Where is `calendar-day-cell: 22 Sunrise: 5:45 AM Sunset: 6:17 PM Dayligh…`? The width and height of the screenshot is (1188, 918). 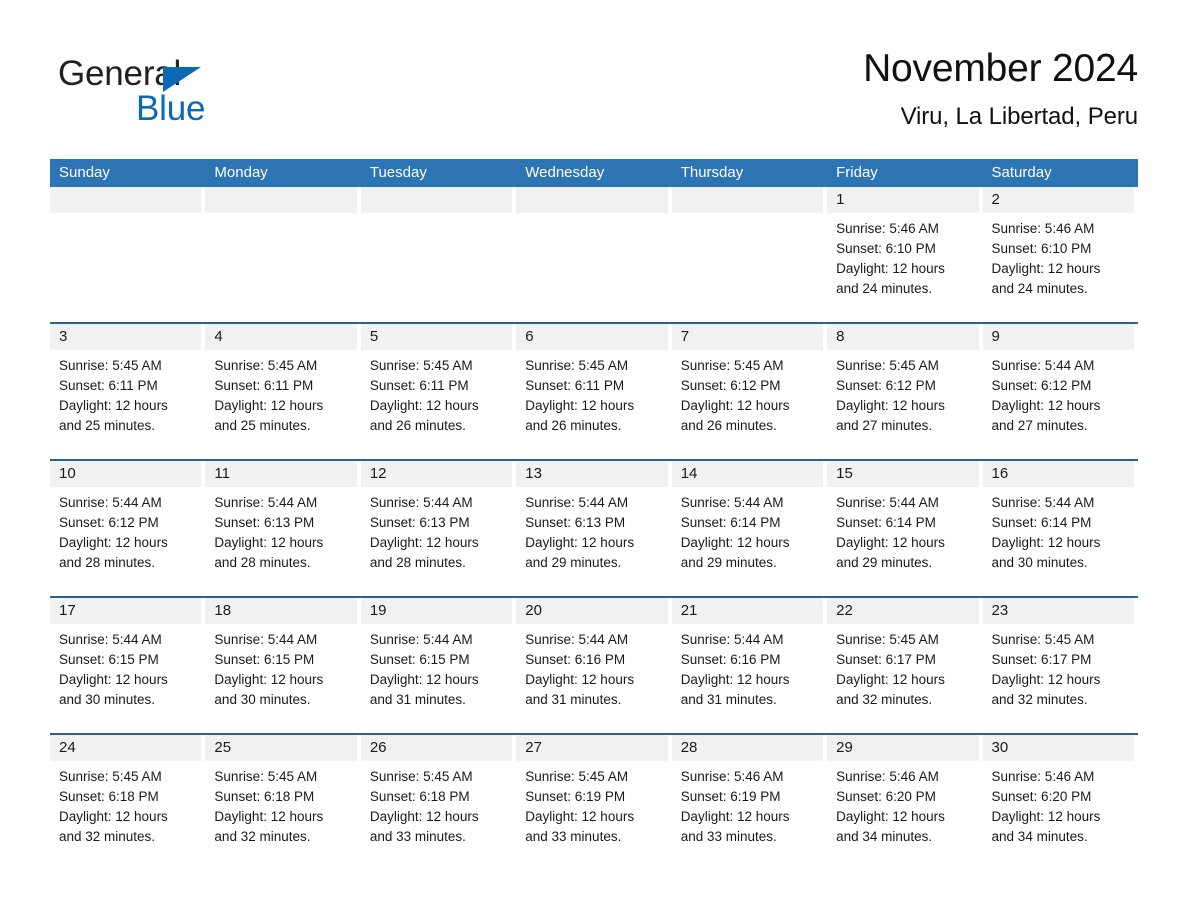 calendar-day-cell: 22 Sunrise: 5:45 AM Sunset: 6:17 PM Dayligh… is located at coordinates (905, 665).